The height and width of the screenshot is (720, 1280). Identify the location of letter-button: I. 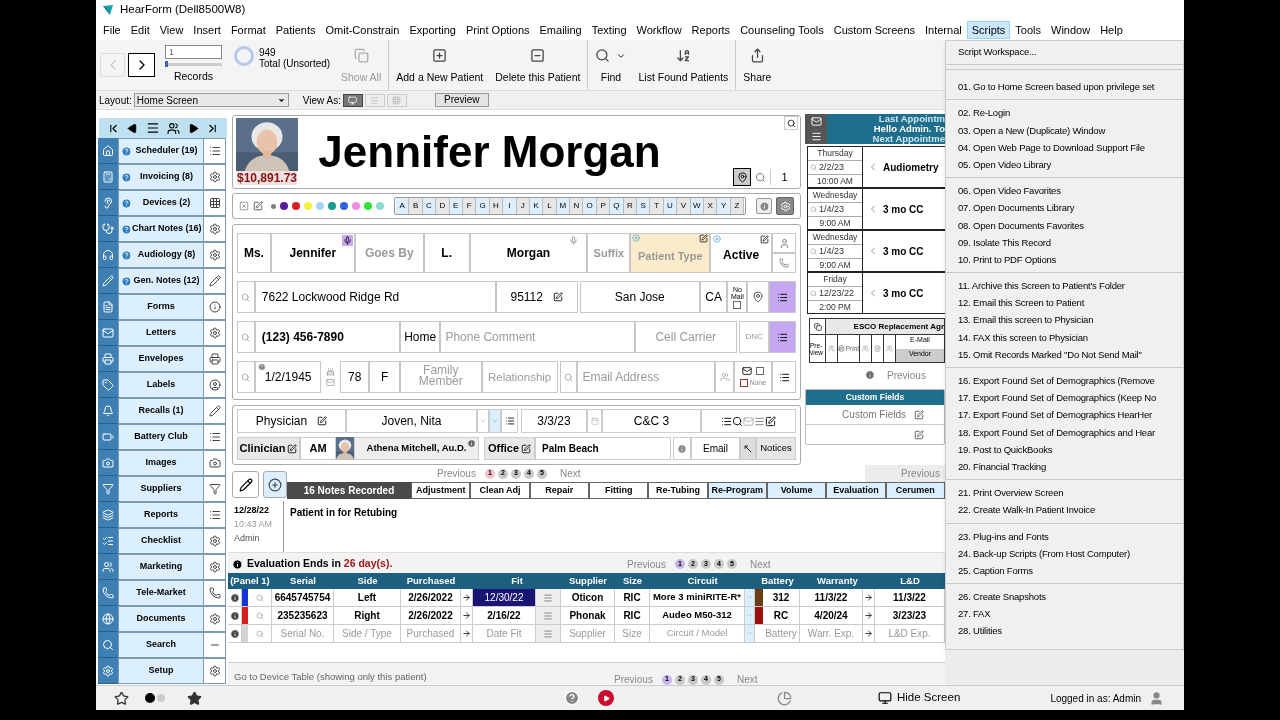
(510, 206).